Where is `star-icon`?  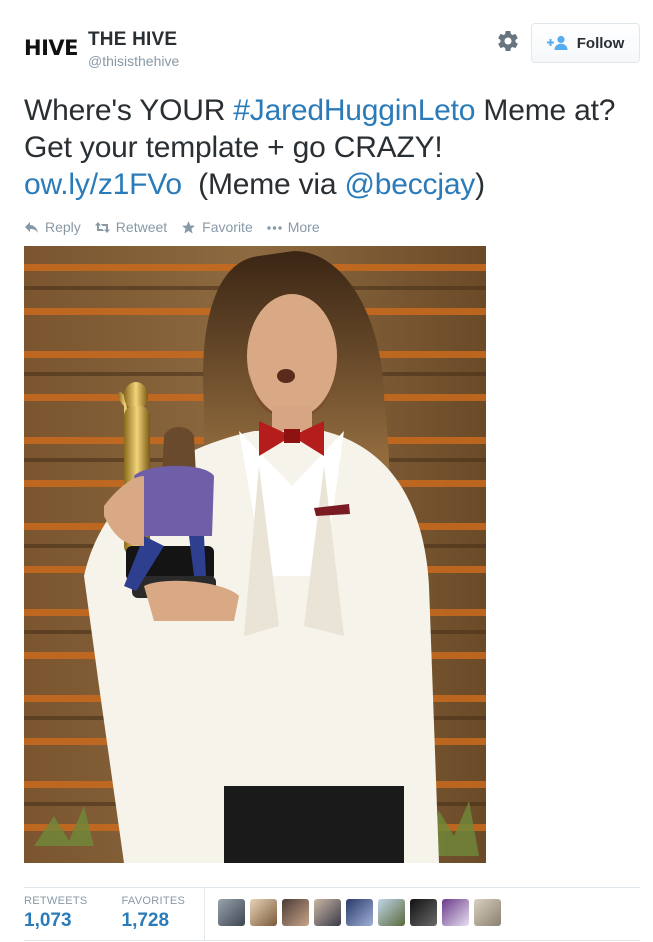 star-icon is located at coordinates (189, 226).